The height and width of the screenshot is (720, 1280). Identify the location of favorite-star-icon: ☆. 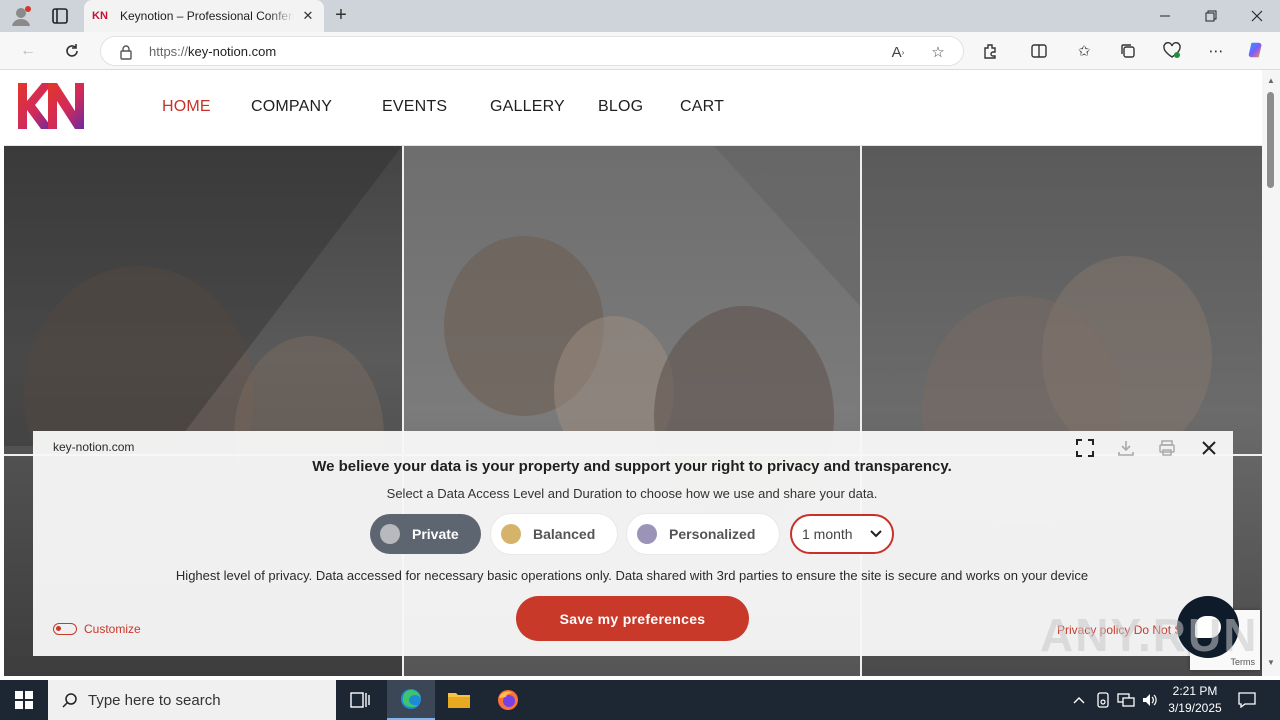
(938, 52).